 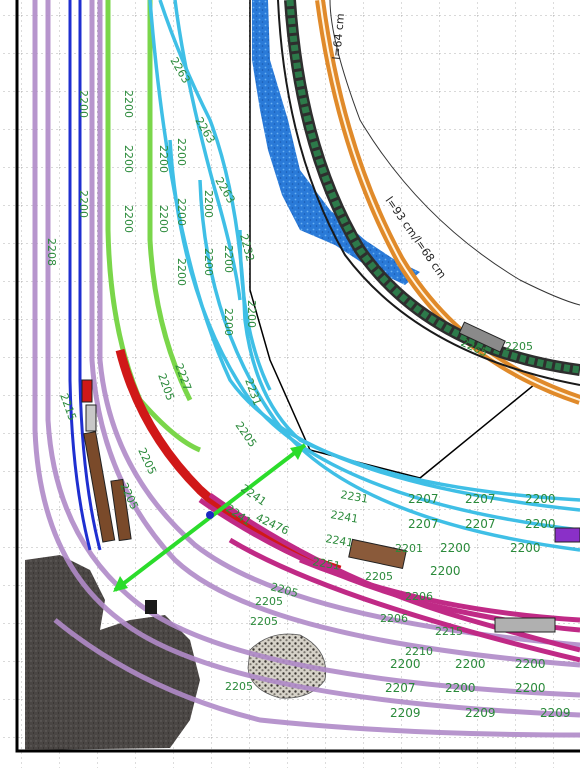 I want to click on label-2208: 2208, so click(x=51, y=252).